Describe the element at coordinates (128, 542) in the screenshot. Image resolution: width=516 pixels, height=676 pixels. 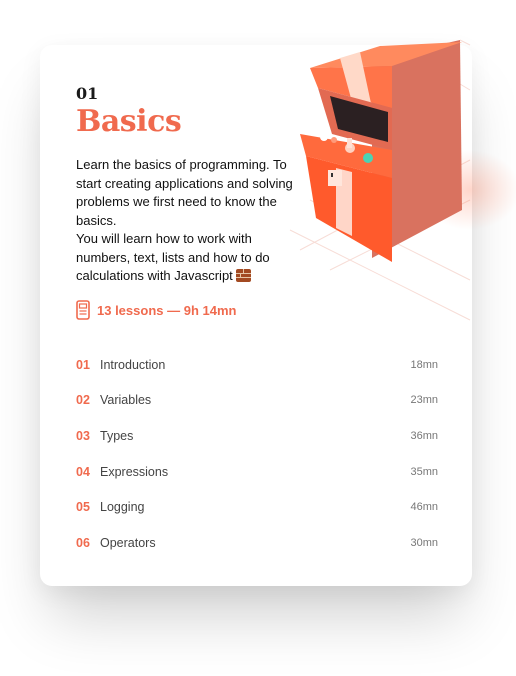
I see `lesson-name: Operators` at that location.